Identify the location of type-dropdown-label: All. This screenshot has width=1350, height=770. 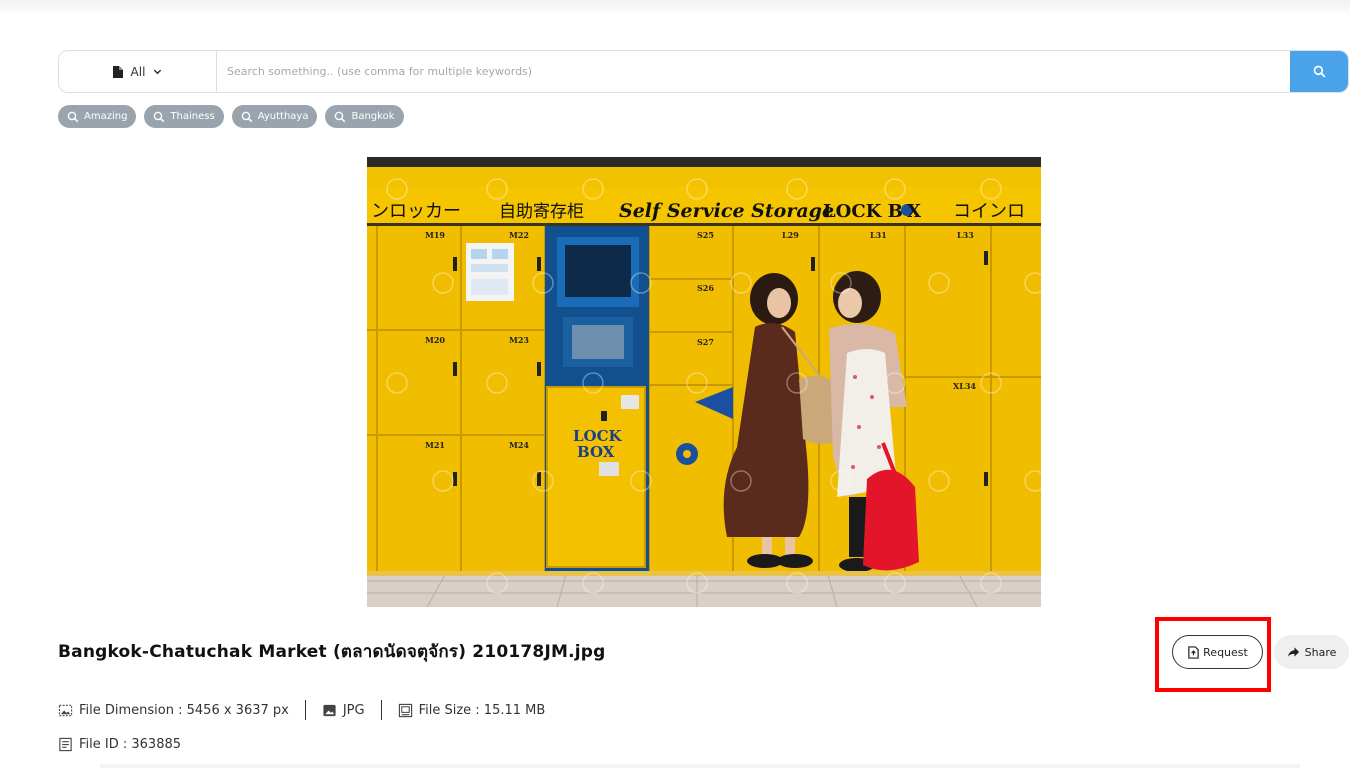
(138, 71).